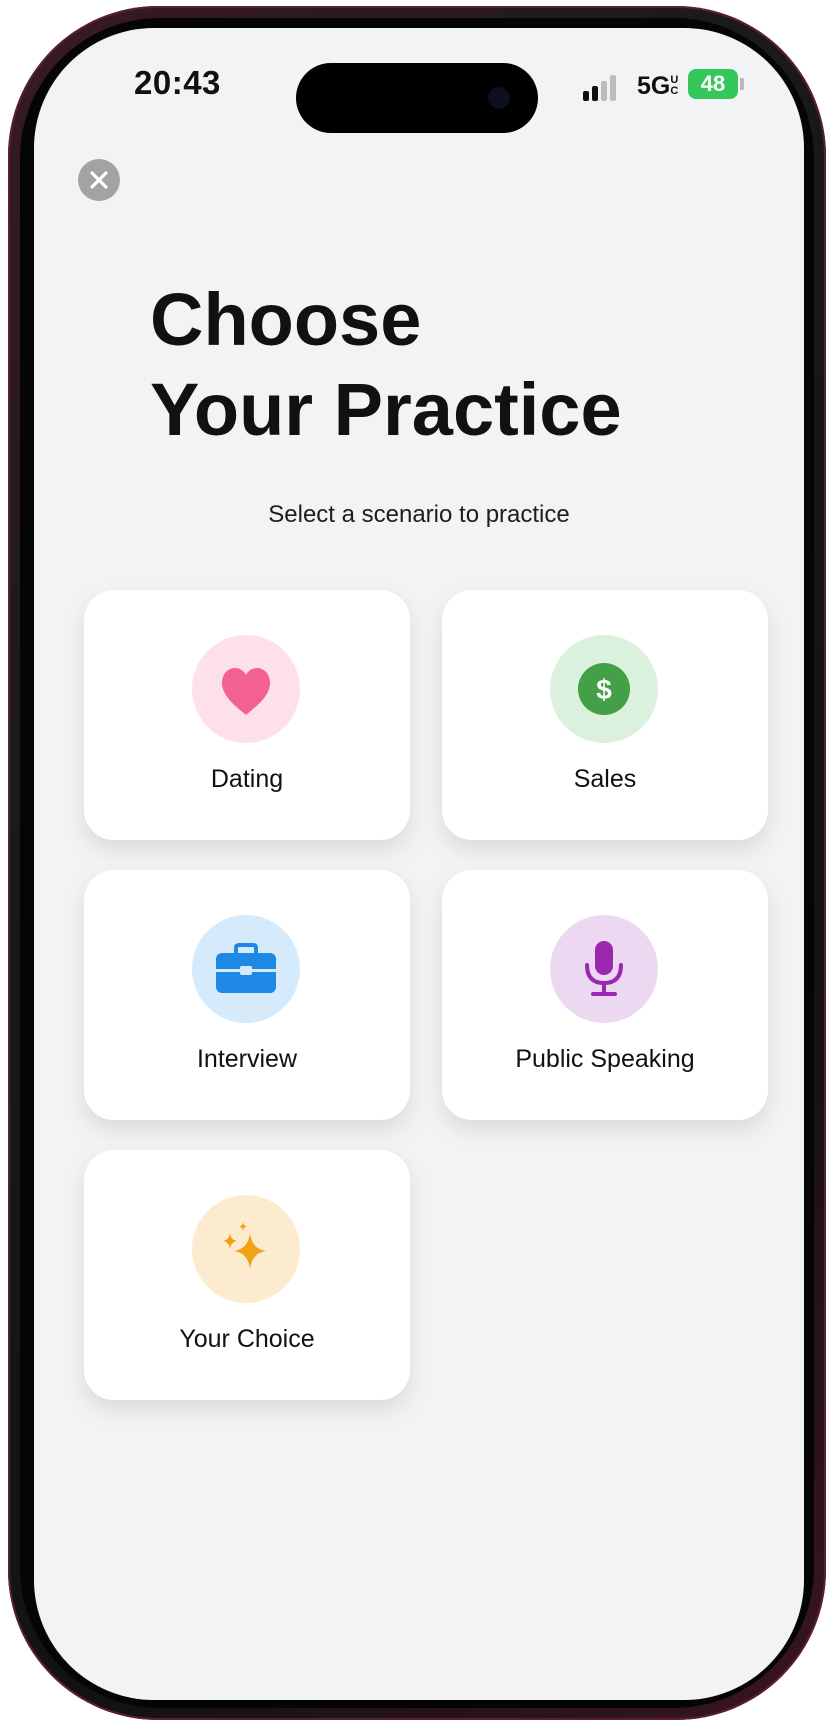  I want to click on page-title-line-2: Your Practice, so click(386, 409).